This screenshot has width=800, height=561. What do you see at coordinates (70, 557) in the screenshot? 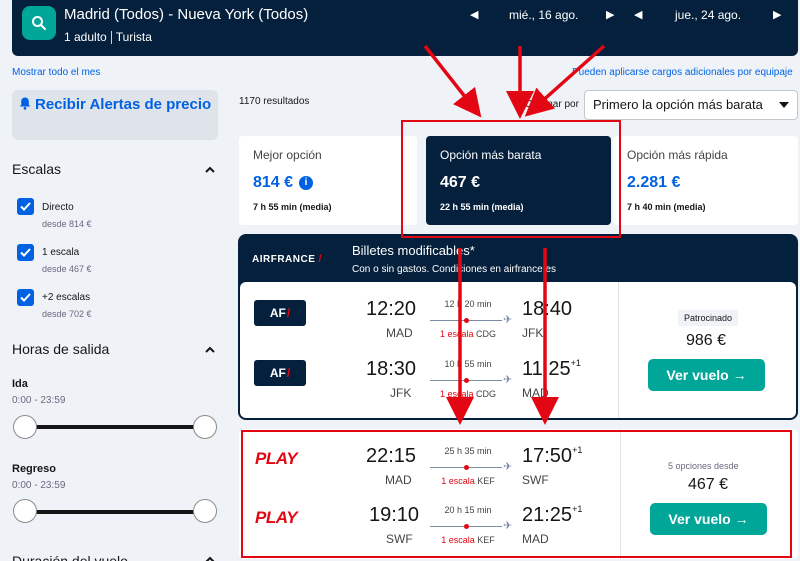
I see `duration-filter-title: Duración del vuelo` at bounding box center [70, 557].